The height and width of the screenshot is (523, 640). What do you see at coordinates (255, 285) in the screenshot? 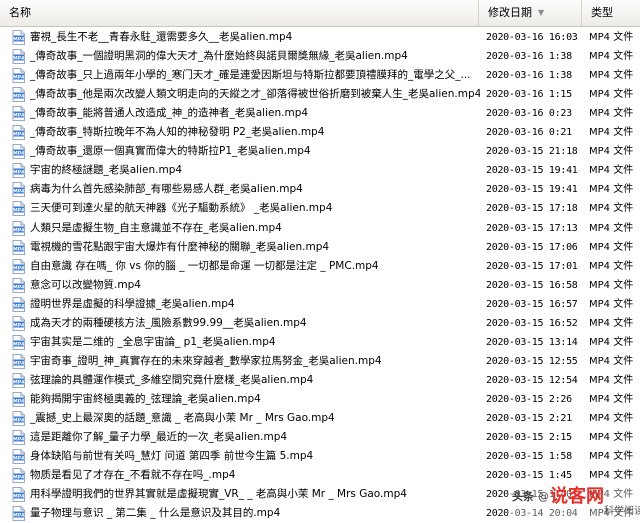
I see `file-name: 意念可以改變物質.mp4` at bounding box center [255, 285].